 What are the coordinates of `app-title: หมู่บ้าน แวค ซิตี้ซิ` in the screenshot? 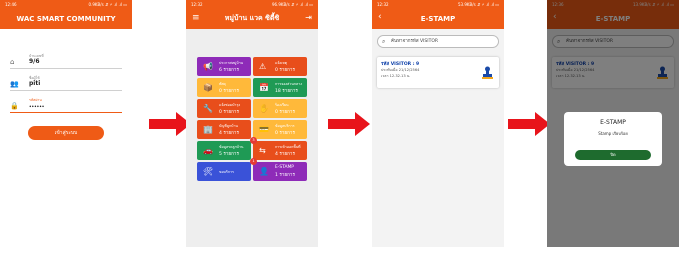 It's located at (252, 18).